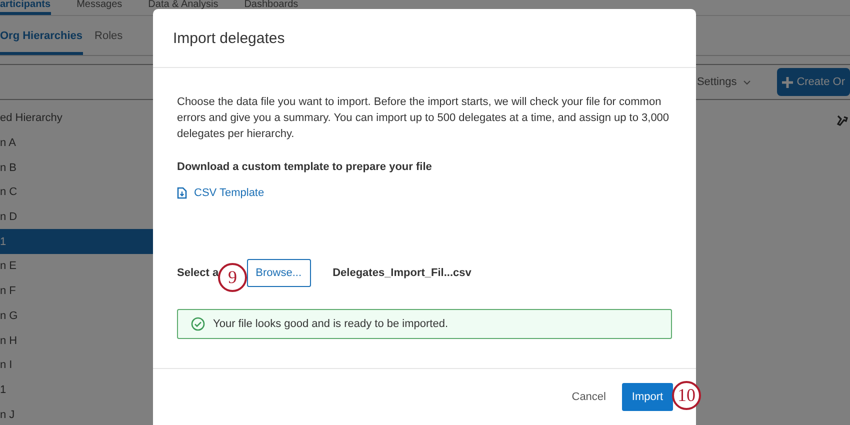 The image size is (850, 425). I want to click on import-button: Import, so click(647, 397).